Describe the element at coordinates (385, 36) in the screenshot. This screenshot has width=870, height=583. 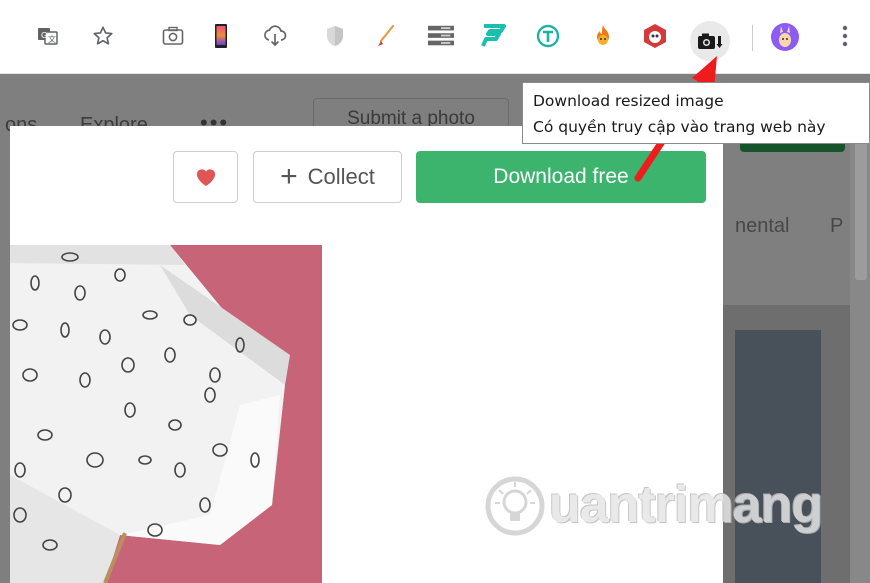
I see `brush-icon` at that location.